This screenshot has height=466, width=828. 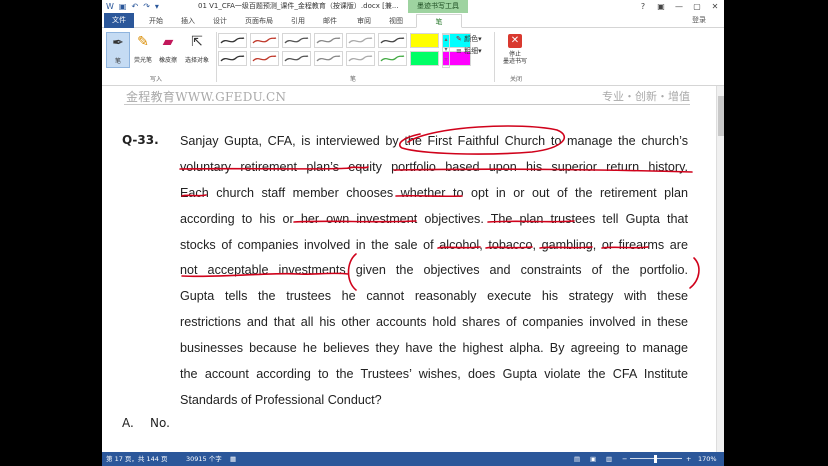 I want to click on group-label-pens: 笔, so click(x=353, y=79).